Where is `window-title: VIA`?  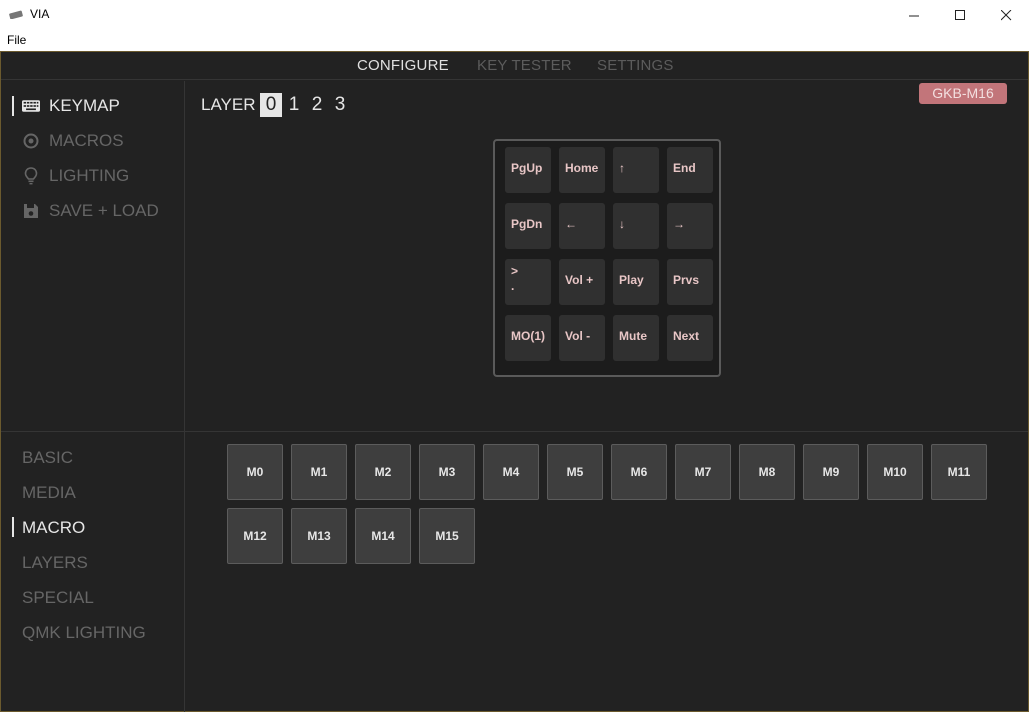 window-title: VIA is located at coordinates (40, 14).